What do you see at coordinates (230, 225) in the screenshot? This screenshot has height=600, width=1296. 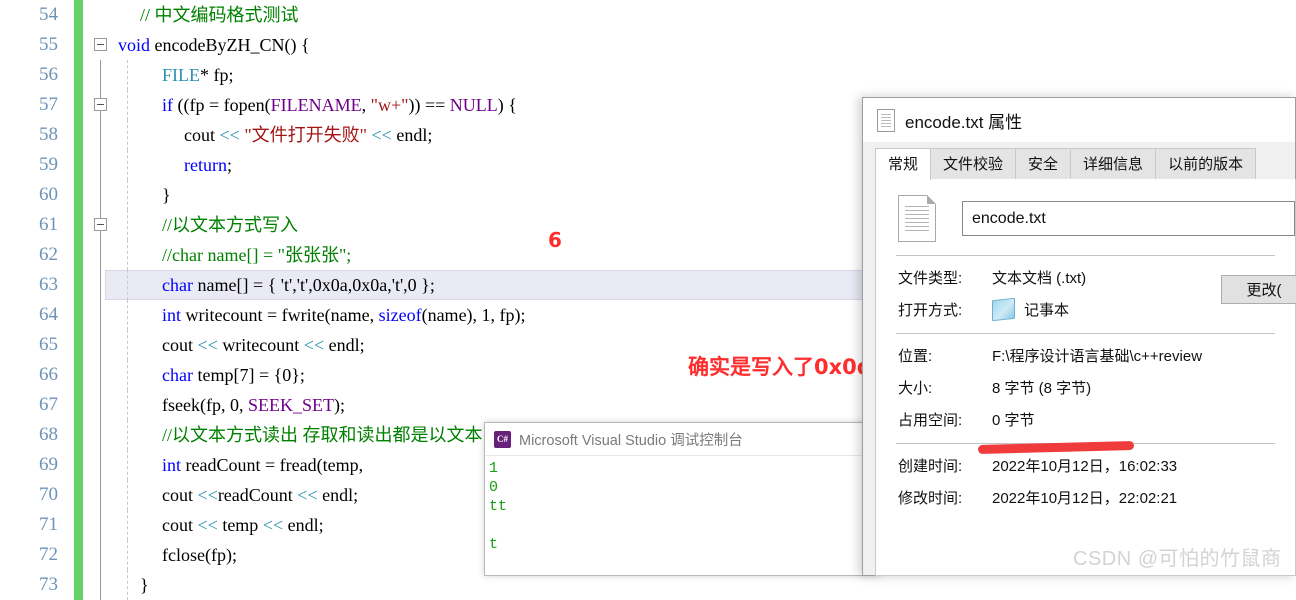 I see `code-text: //以文本方式写入` at bounding box center [230, 225].